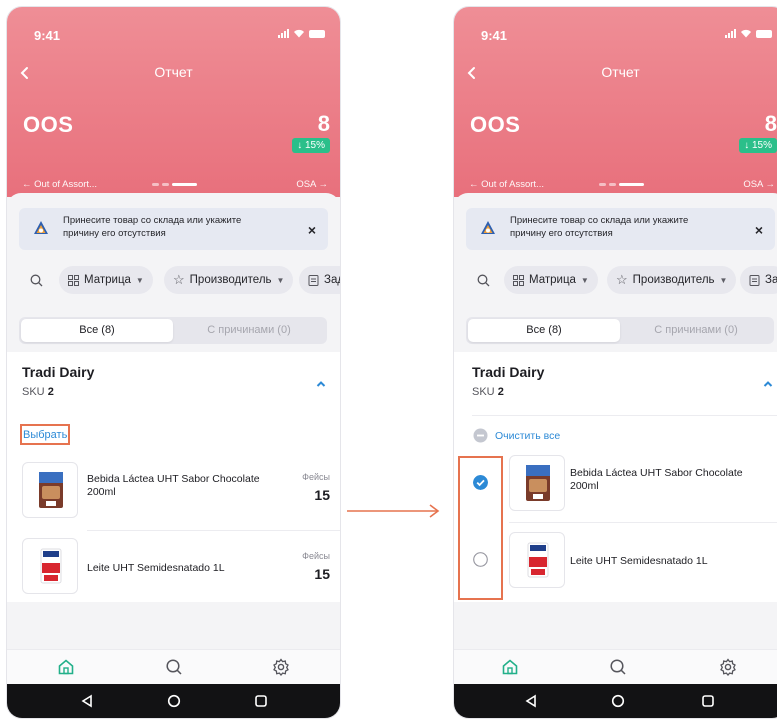 The image size is (777, 724). What do you see at coordinates (516, 435) in the screenshot?
I see `clear-all-button: Очистить все` at bounding box center [516, 435].